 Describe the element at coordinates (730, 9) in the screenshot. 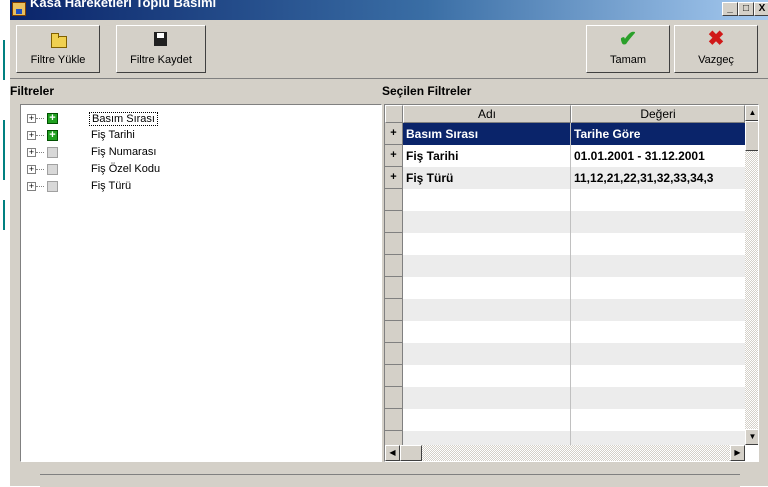

I see `minimize-button: _` at that location.